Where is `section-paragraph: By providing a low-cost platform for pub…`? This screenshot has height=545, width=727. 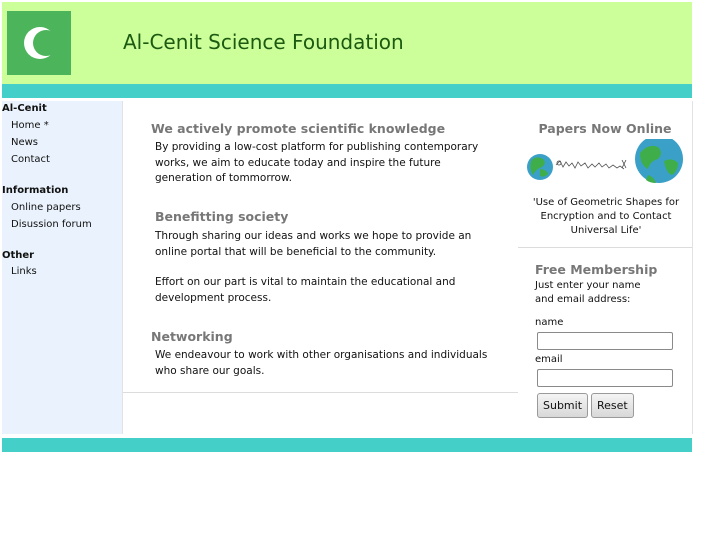
section-paragraph: By providing a low-cost platform for pub… is located at coordinates (317, 162).